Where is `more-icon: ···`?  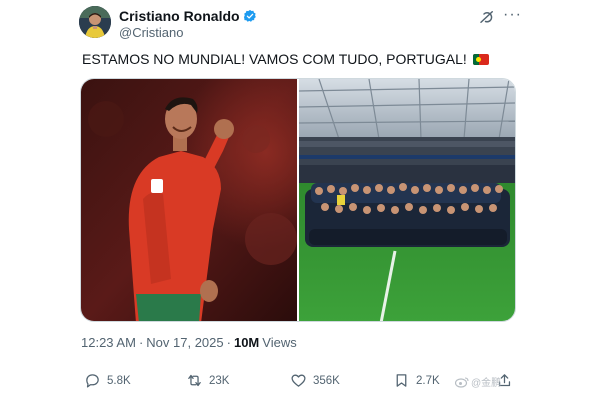
more-icon: ··· is located at coordinates (512, 15).